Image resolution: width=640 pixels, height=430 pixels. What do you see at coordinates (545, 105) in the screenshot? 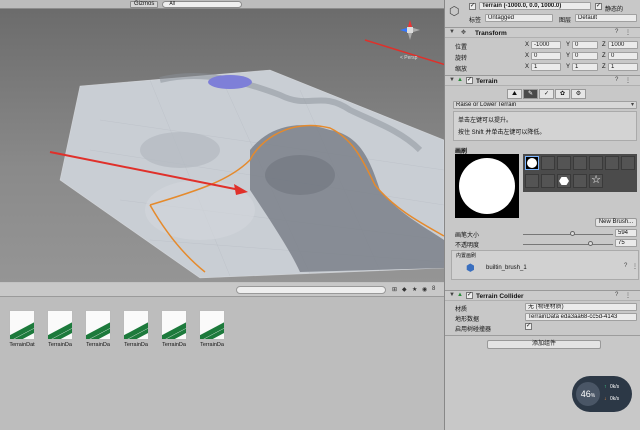
I see `terrain-tool-dropdown: Raise or Lower Terrain` at bounding box center [545, 105].